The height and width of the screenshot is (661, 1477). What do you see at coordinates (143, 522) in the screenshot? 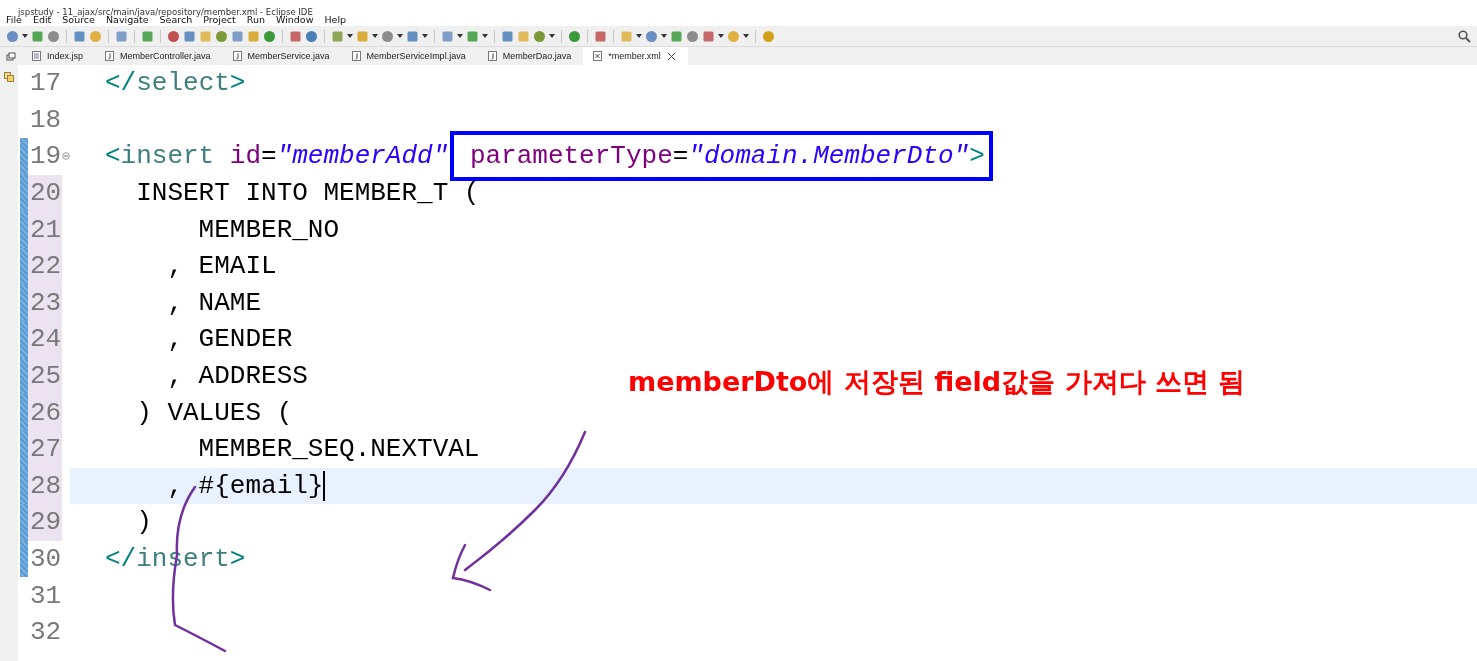
I see `code-token: )` at bounding box center [143, 522].